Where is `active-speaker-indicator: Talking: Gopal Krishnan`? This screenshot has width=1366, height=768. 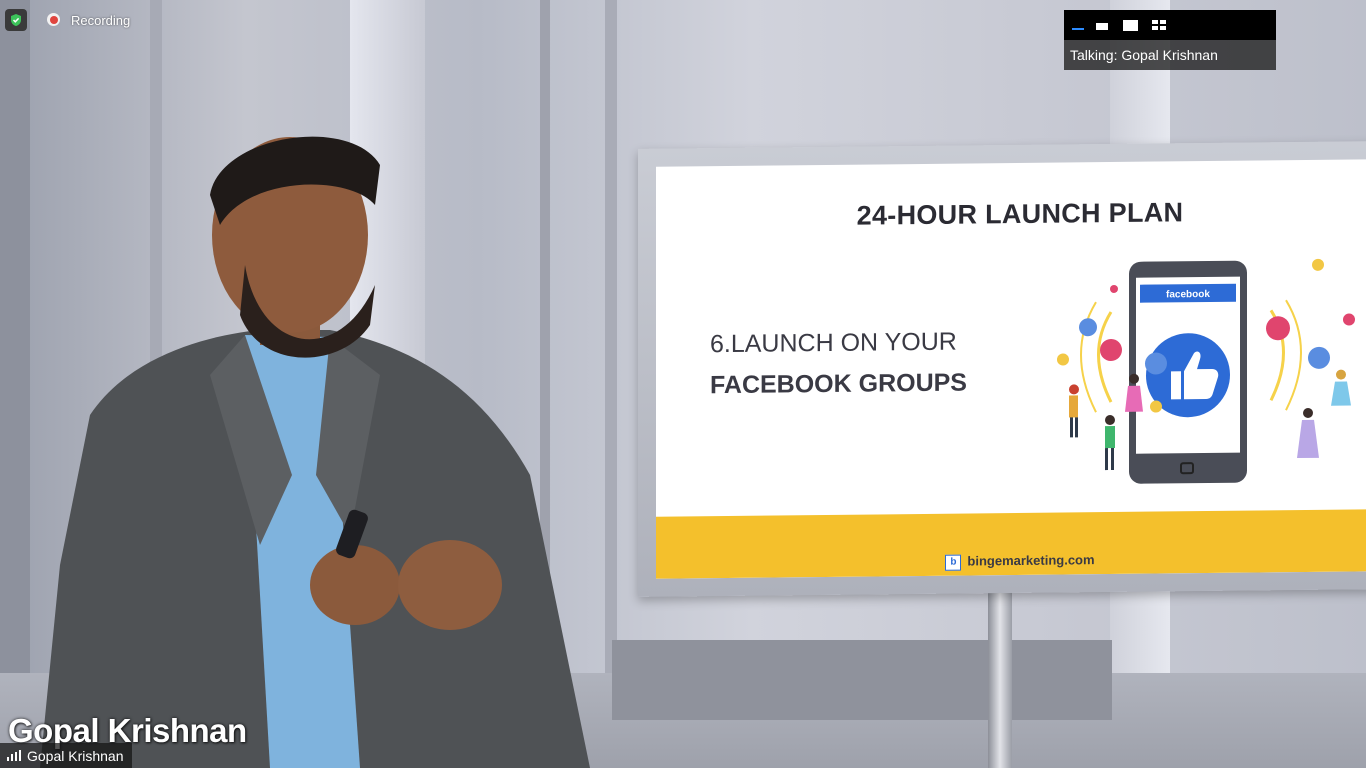 active-speaker-indicator: Talking: Gopal Krishnan is located at coordinates (1170, 55).